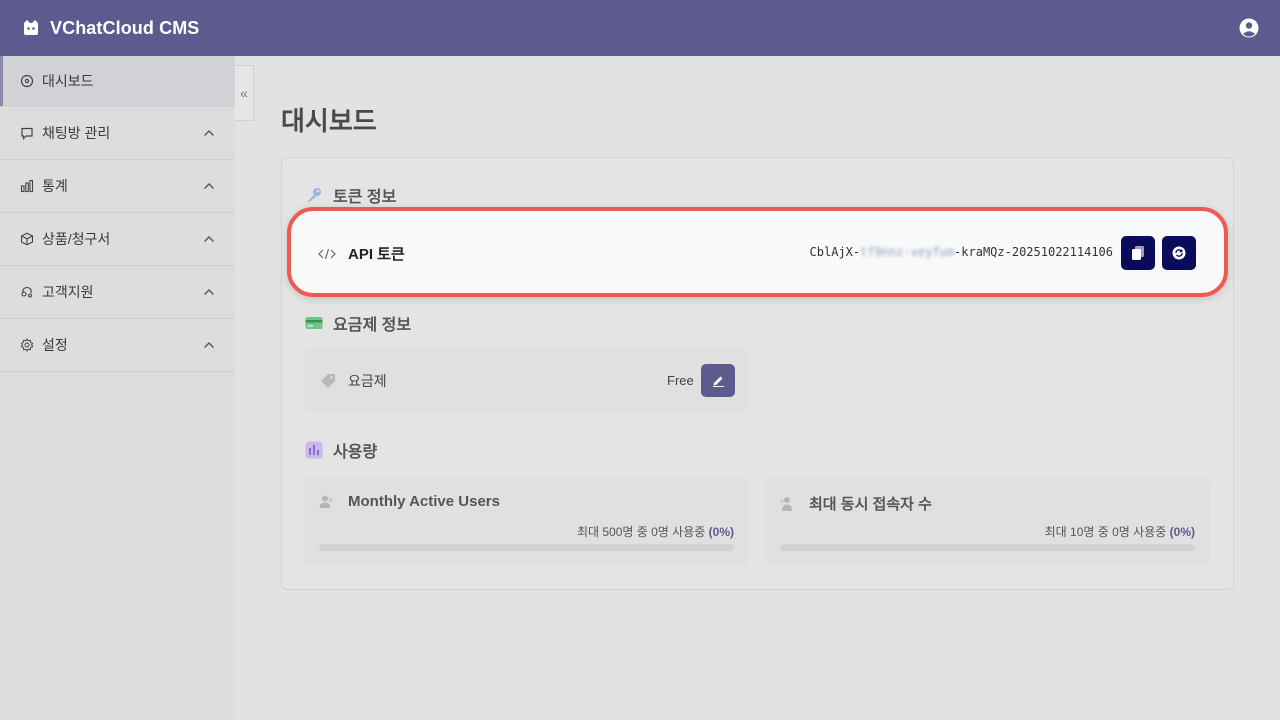 The height and width of the screenshot is (720, 1280). What do you see at coordinates (117, 186) in the screenshot?
I see `sidebar-item-statistics: 통계` at bounding box center [117, 186].